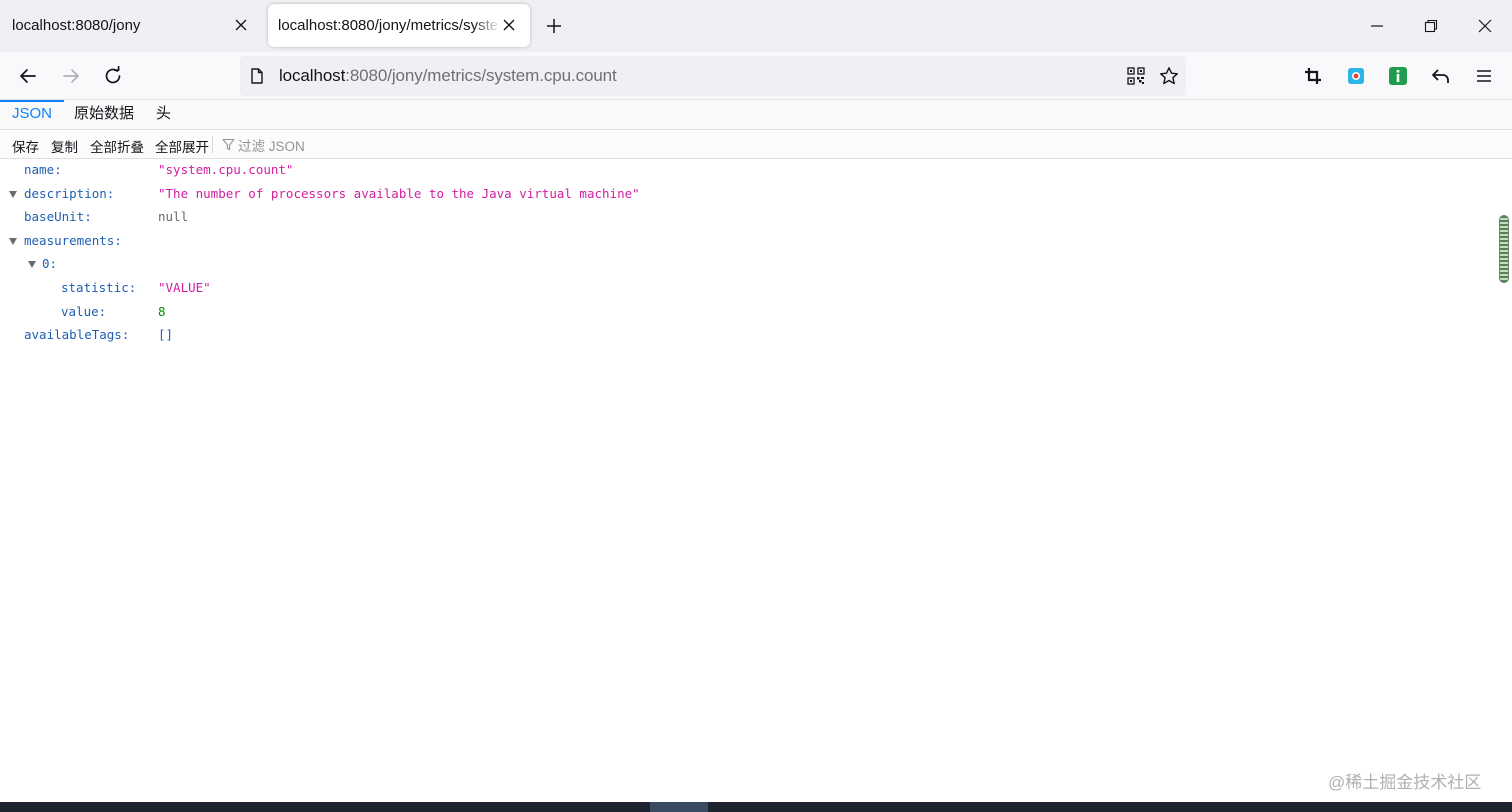 This screenshot has height=812, width=1512. What do you see at coordinates (113, 76) in the screenshot?
I see `reload-icon` at bounding box center [113, 76].